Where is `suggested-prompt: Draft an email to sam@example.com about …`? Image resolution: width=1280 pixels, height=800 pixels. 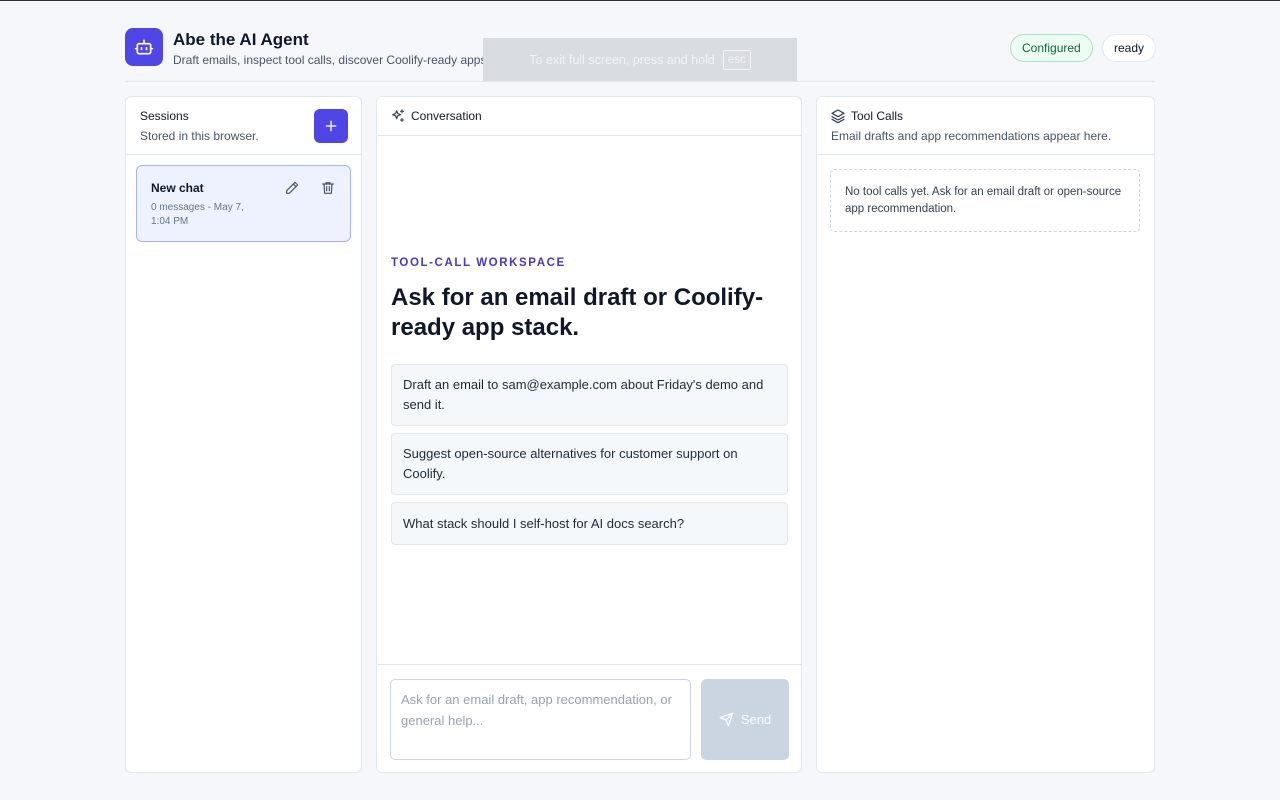 suggested-prompt: Draft an email to sam@example.com about … is located at coordinates (589, 395).